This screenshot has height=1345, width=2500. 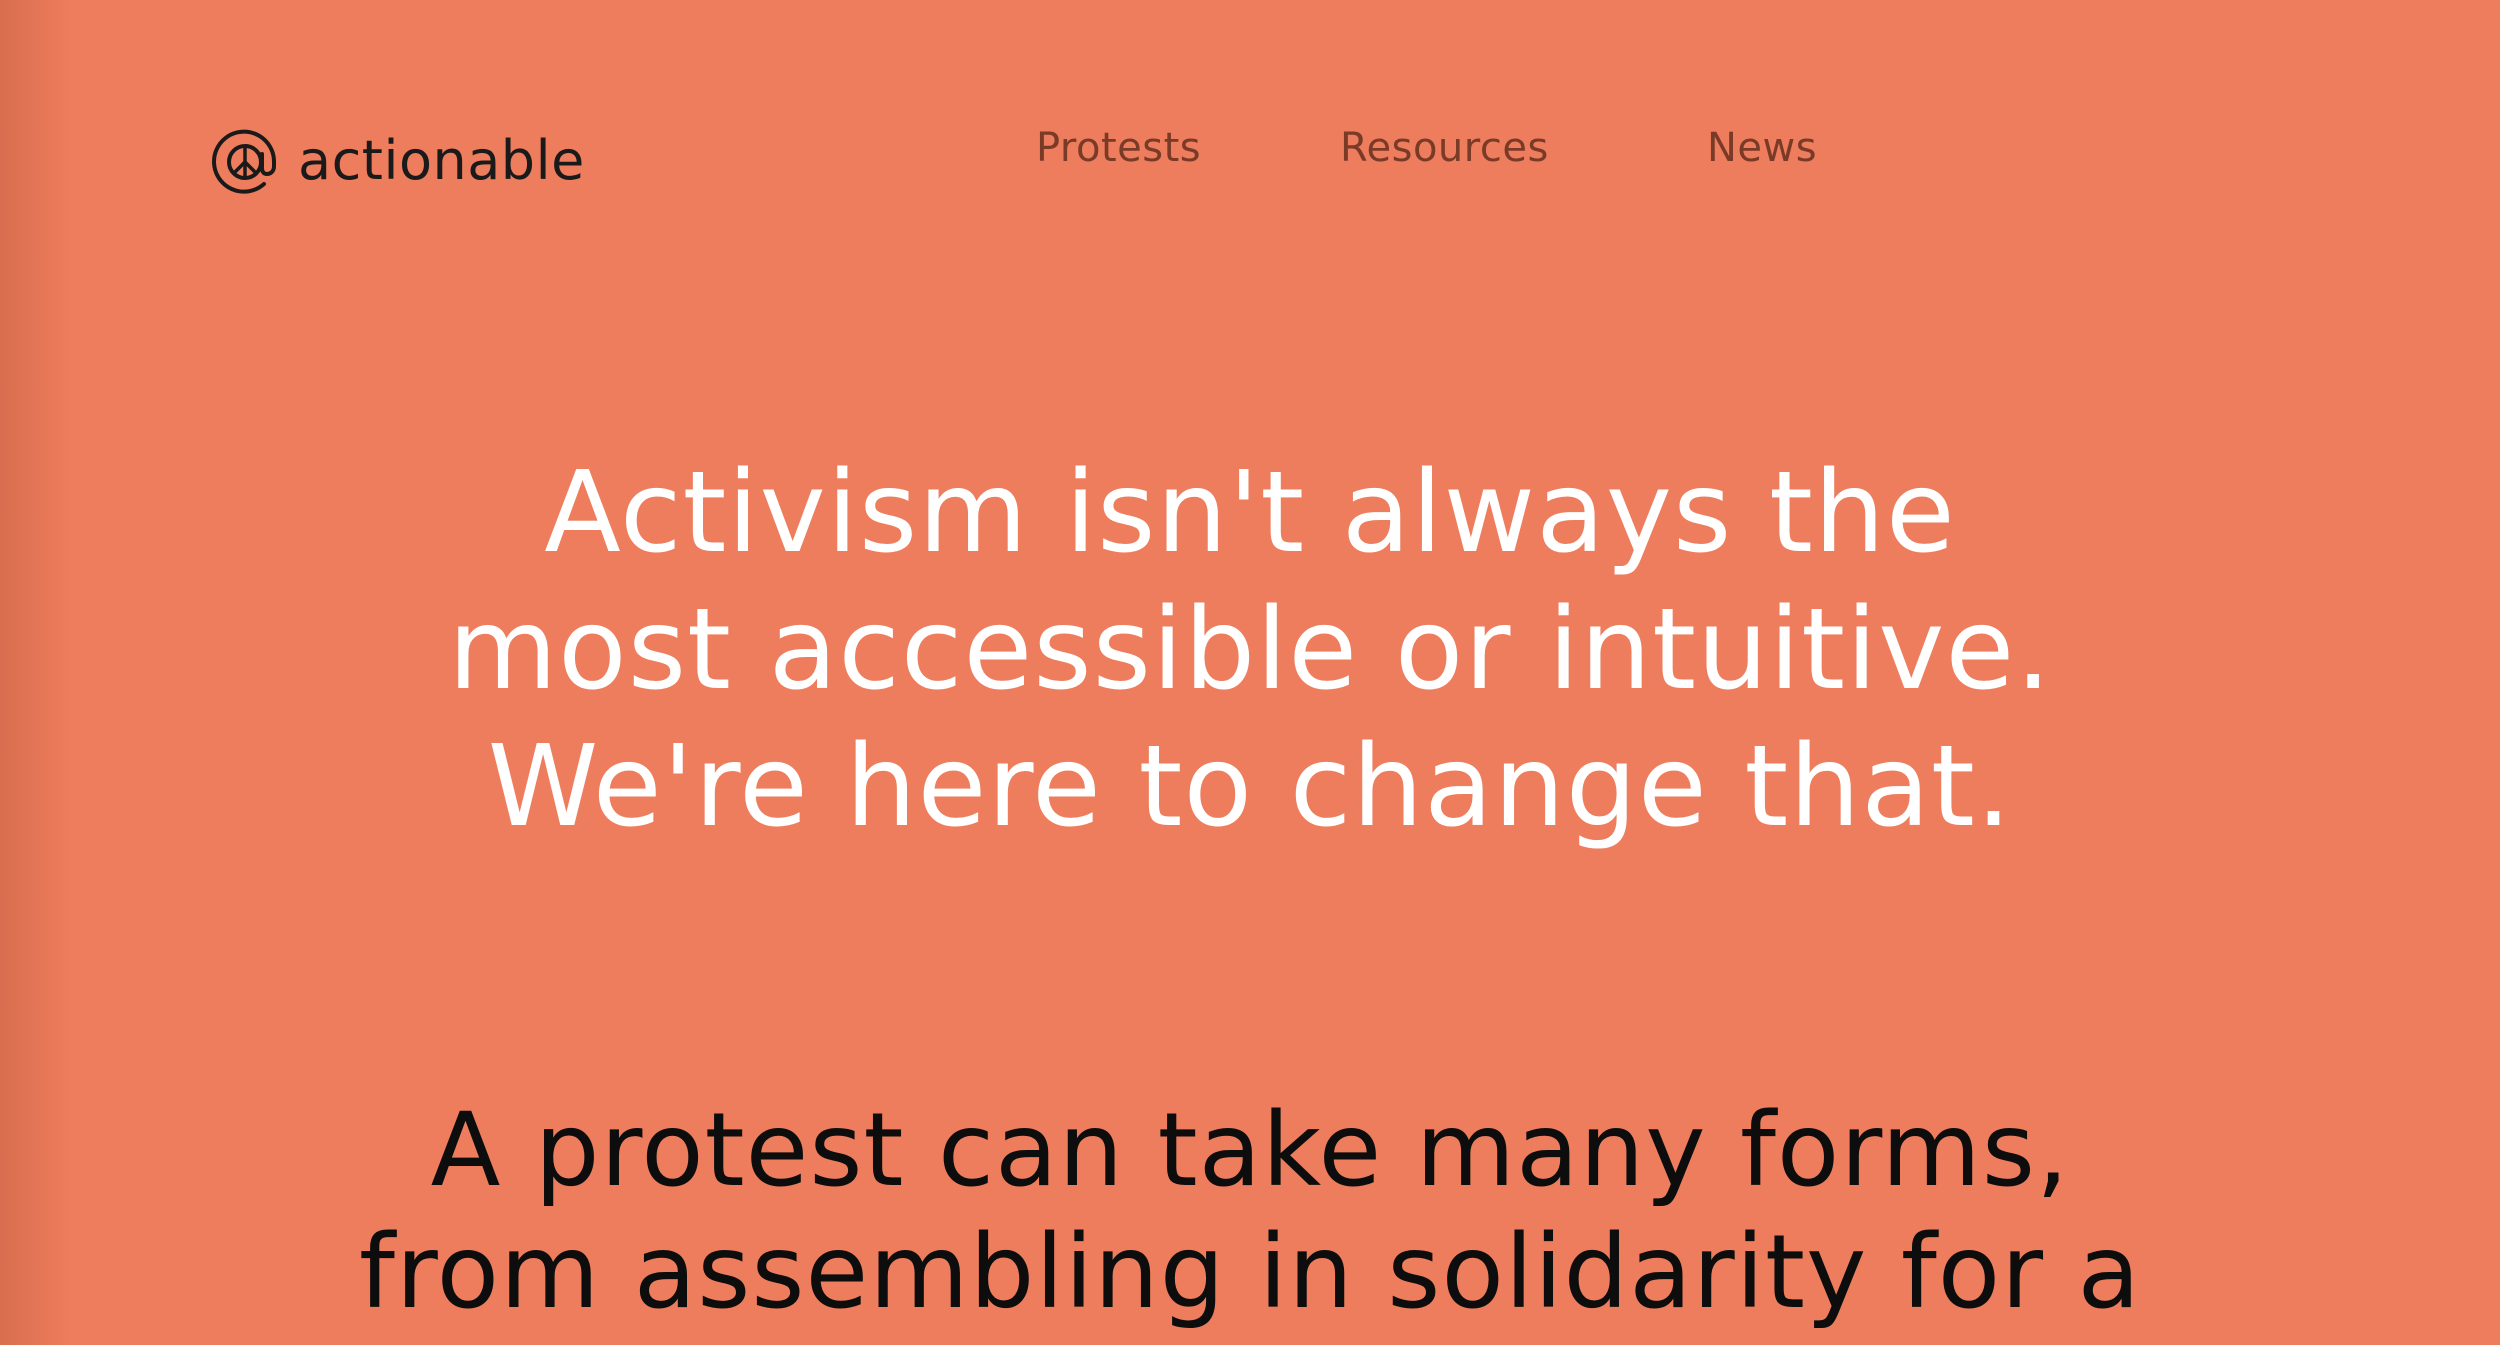 What do you see at coordinates (244, 161) in the screenshot?
I see `at-peace-sign-icon` at bounding box center [244, 161].